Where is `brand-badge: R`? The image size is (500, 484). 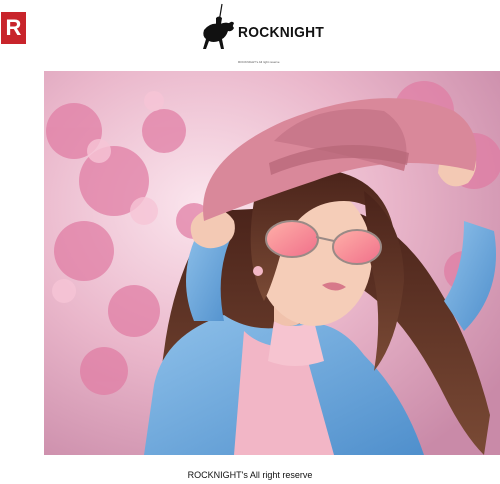
brand-badge: R is located at coordinates (13, 28).